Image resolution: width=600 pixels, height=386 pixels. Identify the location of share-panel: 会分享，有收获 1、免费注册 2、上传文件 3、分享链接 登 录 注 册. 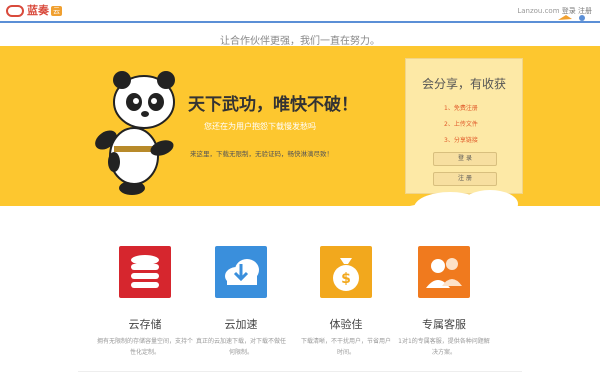
(464, 126).